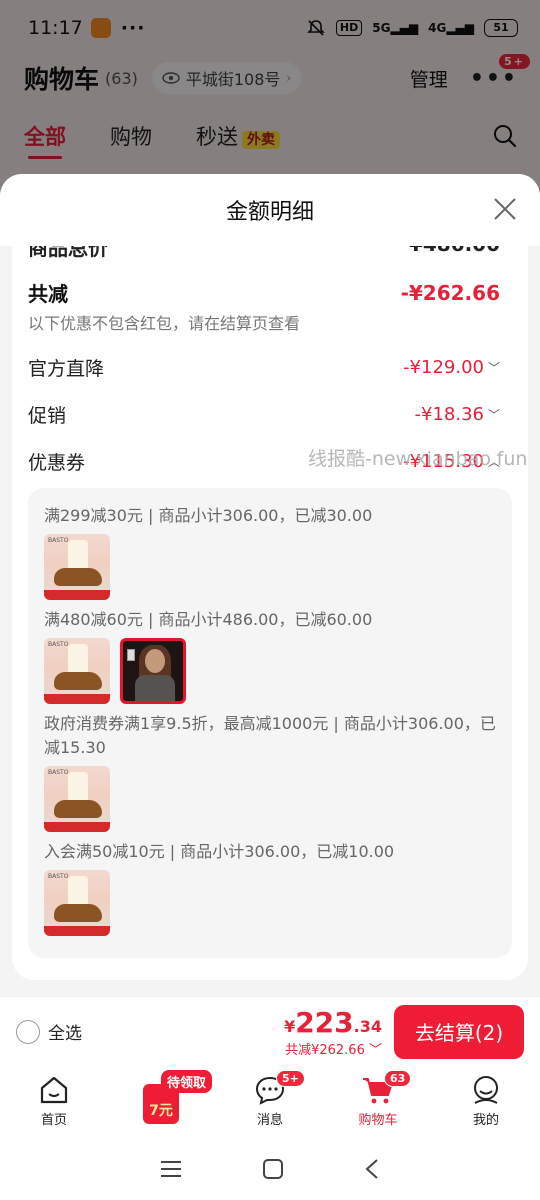  I want to click on cart-badge: 63, so click(398, 1078).